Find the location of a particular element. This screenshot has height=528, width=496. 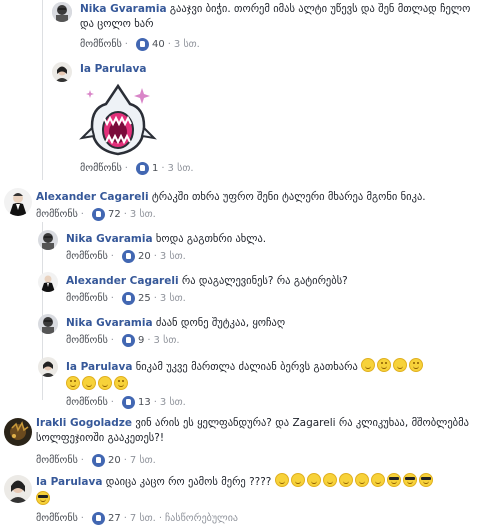

comment-actions: მომწონს · 27 · 7 სთ. · ჩასწორებულია is located at coordinates (137, 518).